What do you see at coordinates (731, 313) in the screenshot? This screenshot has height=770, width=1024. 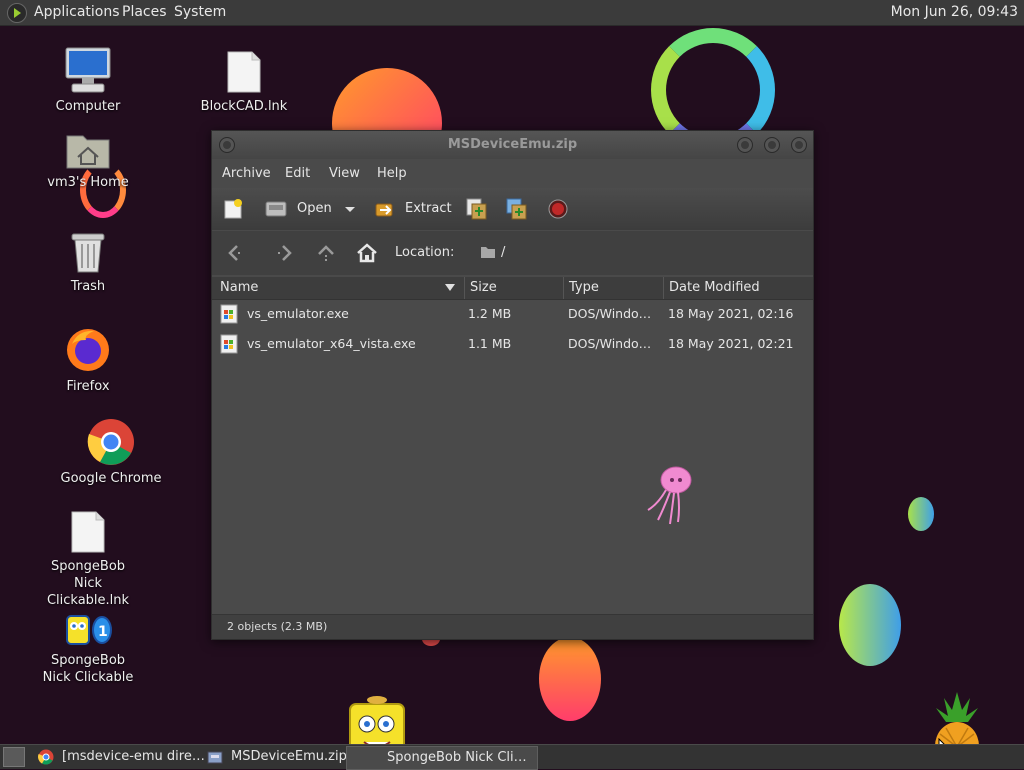 I see `file-date: 18 May 2021, 02:16` at bounding box center [731, 313].